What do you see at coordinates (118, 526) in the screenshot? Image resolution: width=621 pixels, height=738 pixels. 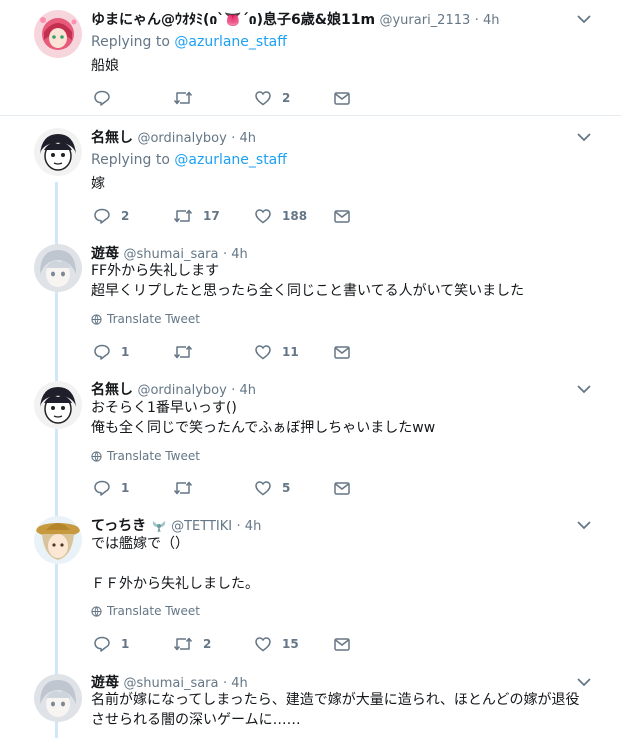 I see `display-name: てっちき` at bounding box center [118, 526].